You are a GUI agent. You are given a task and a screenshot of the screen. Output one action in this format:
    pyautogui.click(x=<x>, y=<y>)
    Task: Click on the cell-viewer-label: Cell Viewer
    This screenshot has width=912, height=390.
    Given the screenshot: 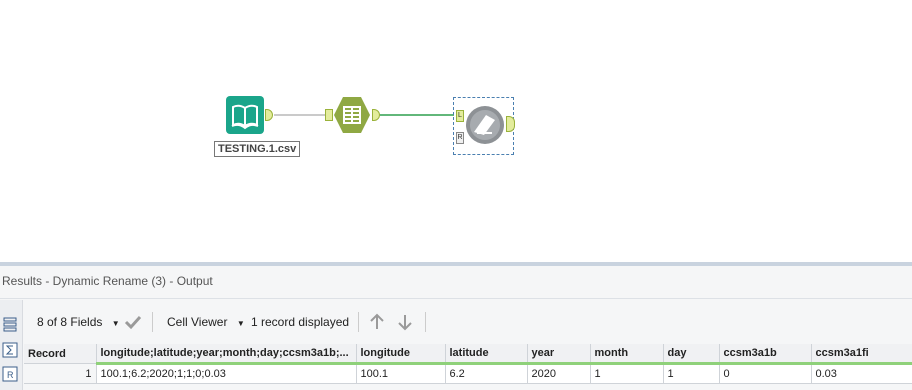 What is the action you would take?
    pyautogui.click(x=197, y=322)
    